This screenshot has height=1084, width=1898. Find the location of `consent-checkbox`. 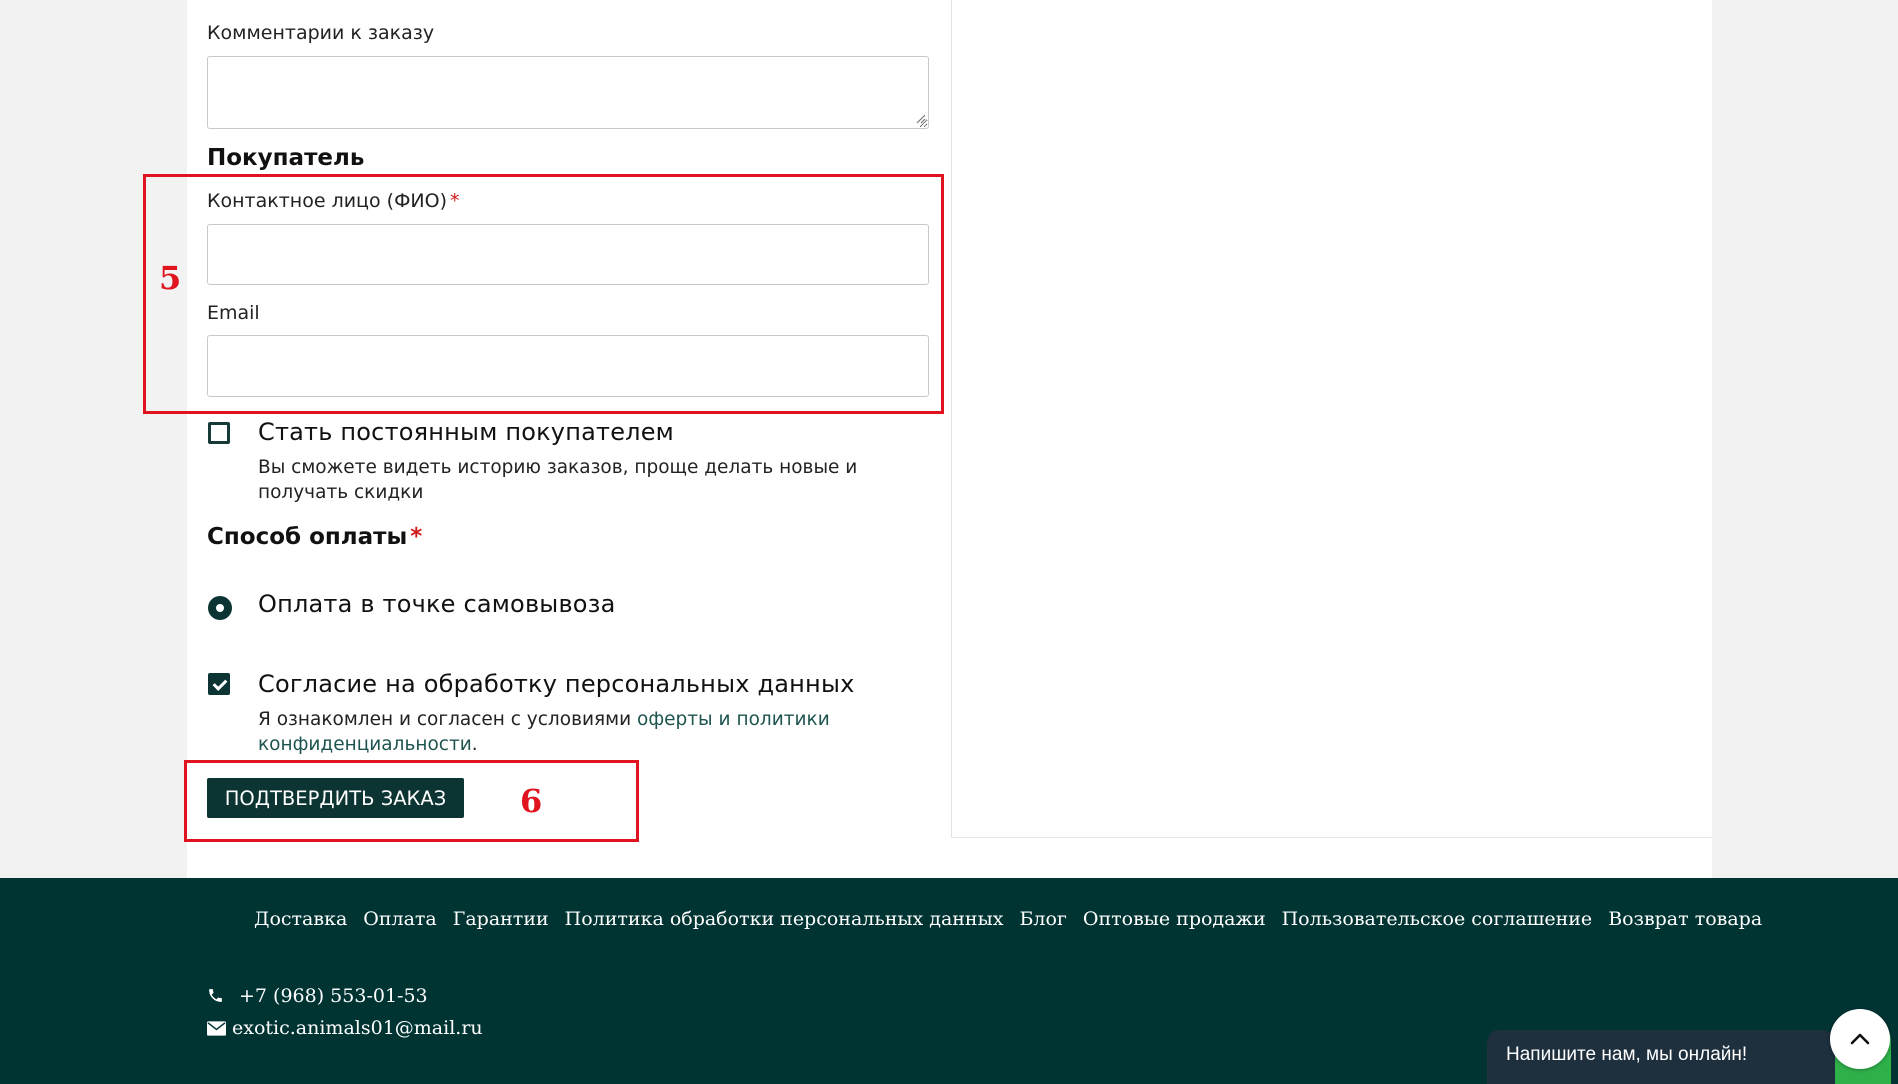

consent-checkbox is located at coordinates (219, 684).